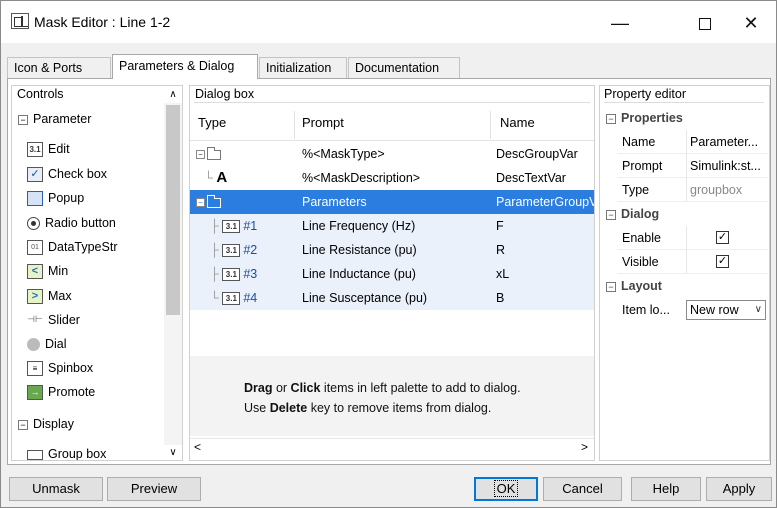 Image resolution: width=777 pixels, height=508 pixels. I want to click on maximize-button, so click(705, 23).